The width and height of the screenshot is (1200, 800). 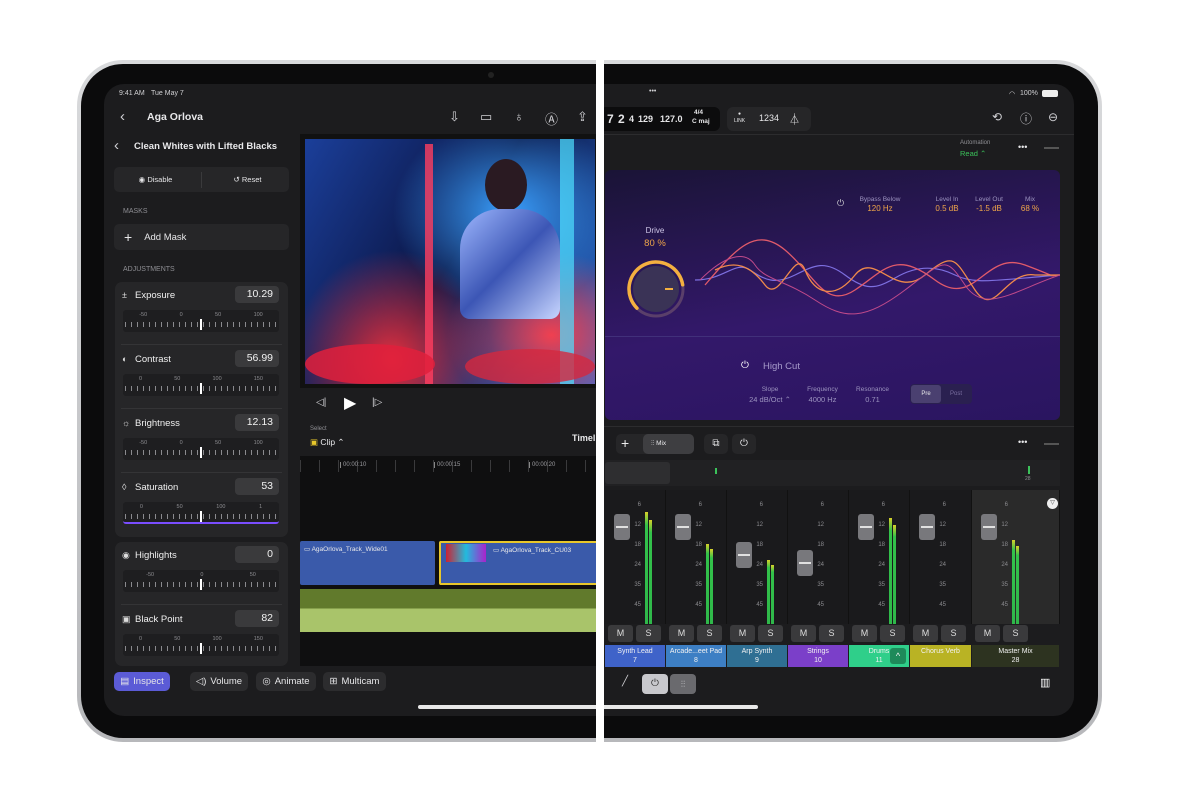 What do you see at coordinates (652, 91) in the screenshot?
I see `multitask-dots: •••` at bounding box center [652, 91].